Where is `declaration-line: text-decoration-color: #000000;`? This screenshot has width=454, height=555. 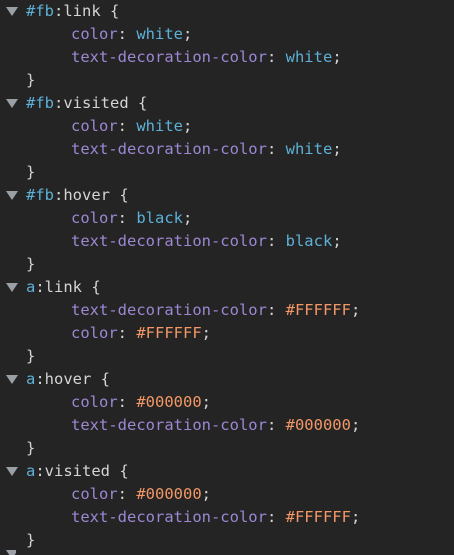 declaration-line: text-decoration-color: #000000; is located at coordinates (227, 425).